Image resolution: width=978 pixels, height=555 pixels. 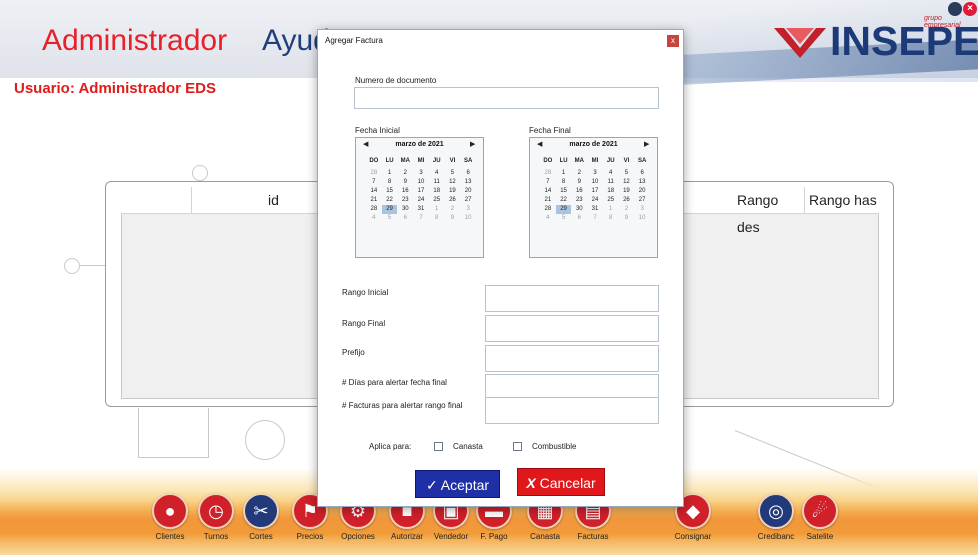 I want to click on calendar-day: 21, so click(x=374, y=200).